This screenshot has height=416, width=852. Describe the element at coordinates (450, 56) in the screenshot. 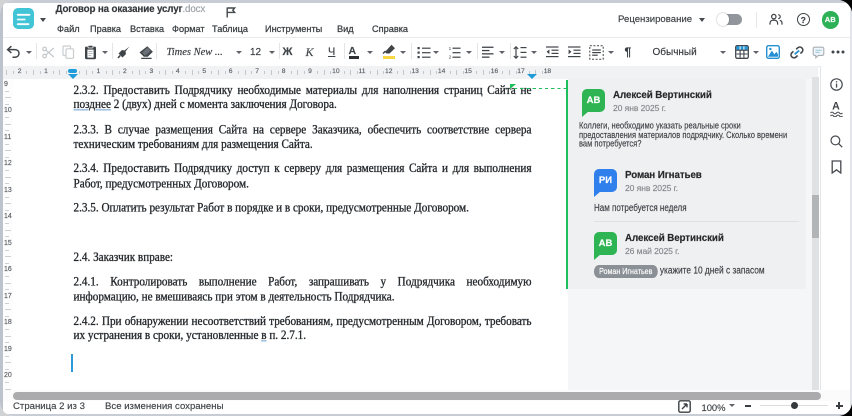

I see `svg-text: 2` at that location.